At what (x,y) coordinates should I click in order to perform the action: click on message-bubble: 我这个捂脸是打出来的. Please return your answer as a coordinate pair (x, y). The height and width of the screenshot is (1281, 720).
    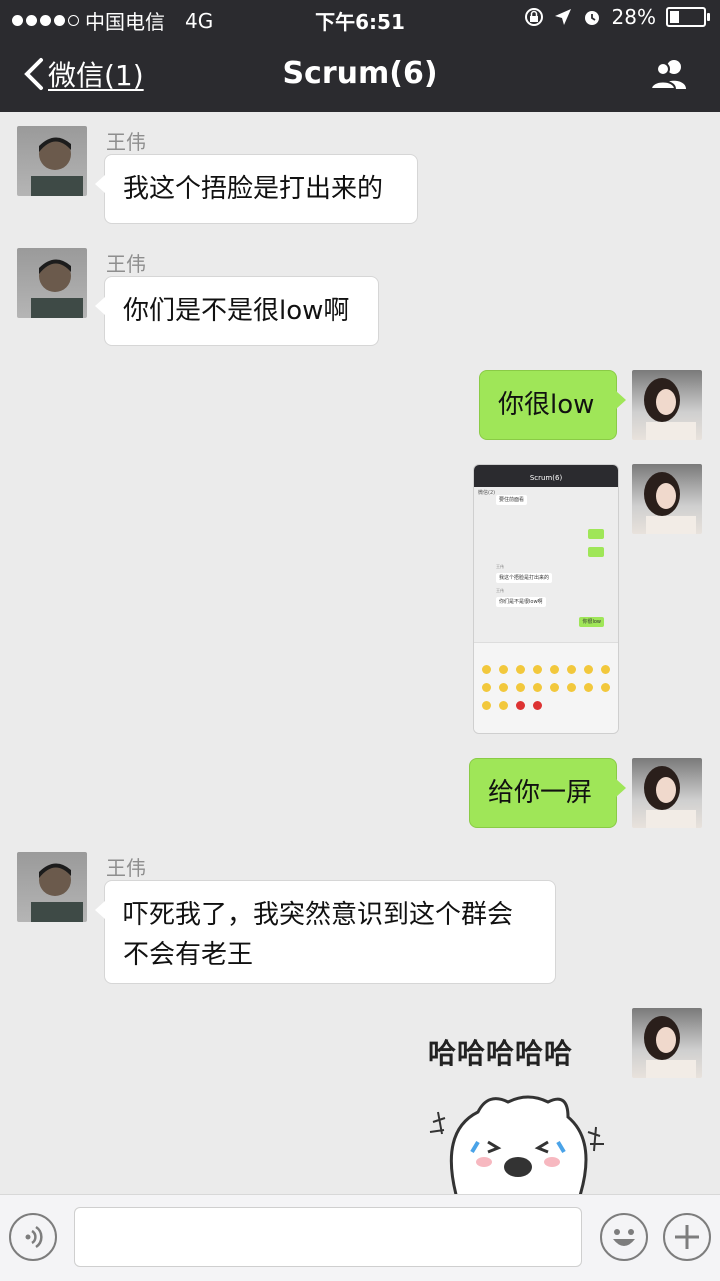
    Looking at the image, I should click on (256, 189).